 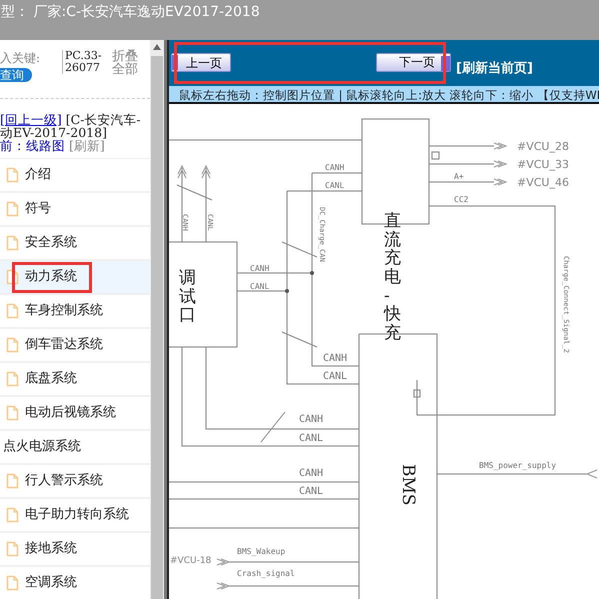 What do you see at coordinates (392, 277) in the screenshot?
I see `block-label: 直流充电-快充` at bounding box center [392, 277].